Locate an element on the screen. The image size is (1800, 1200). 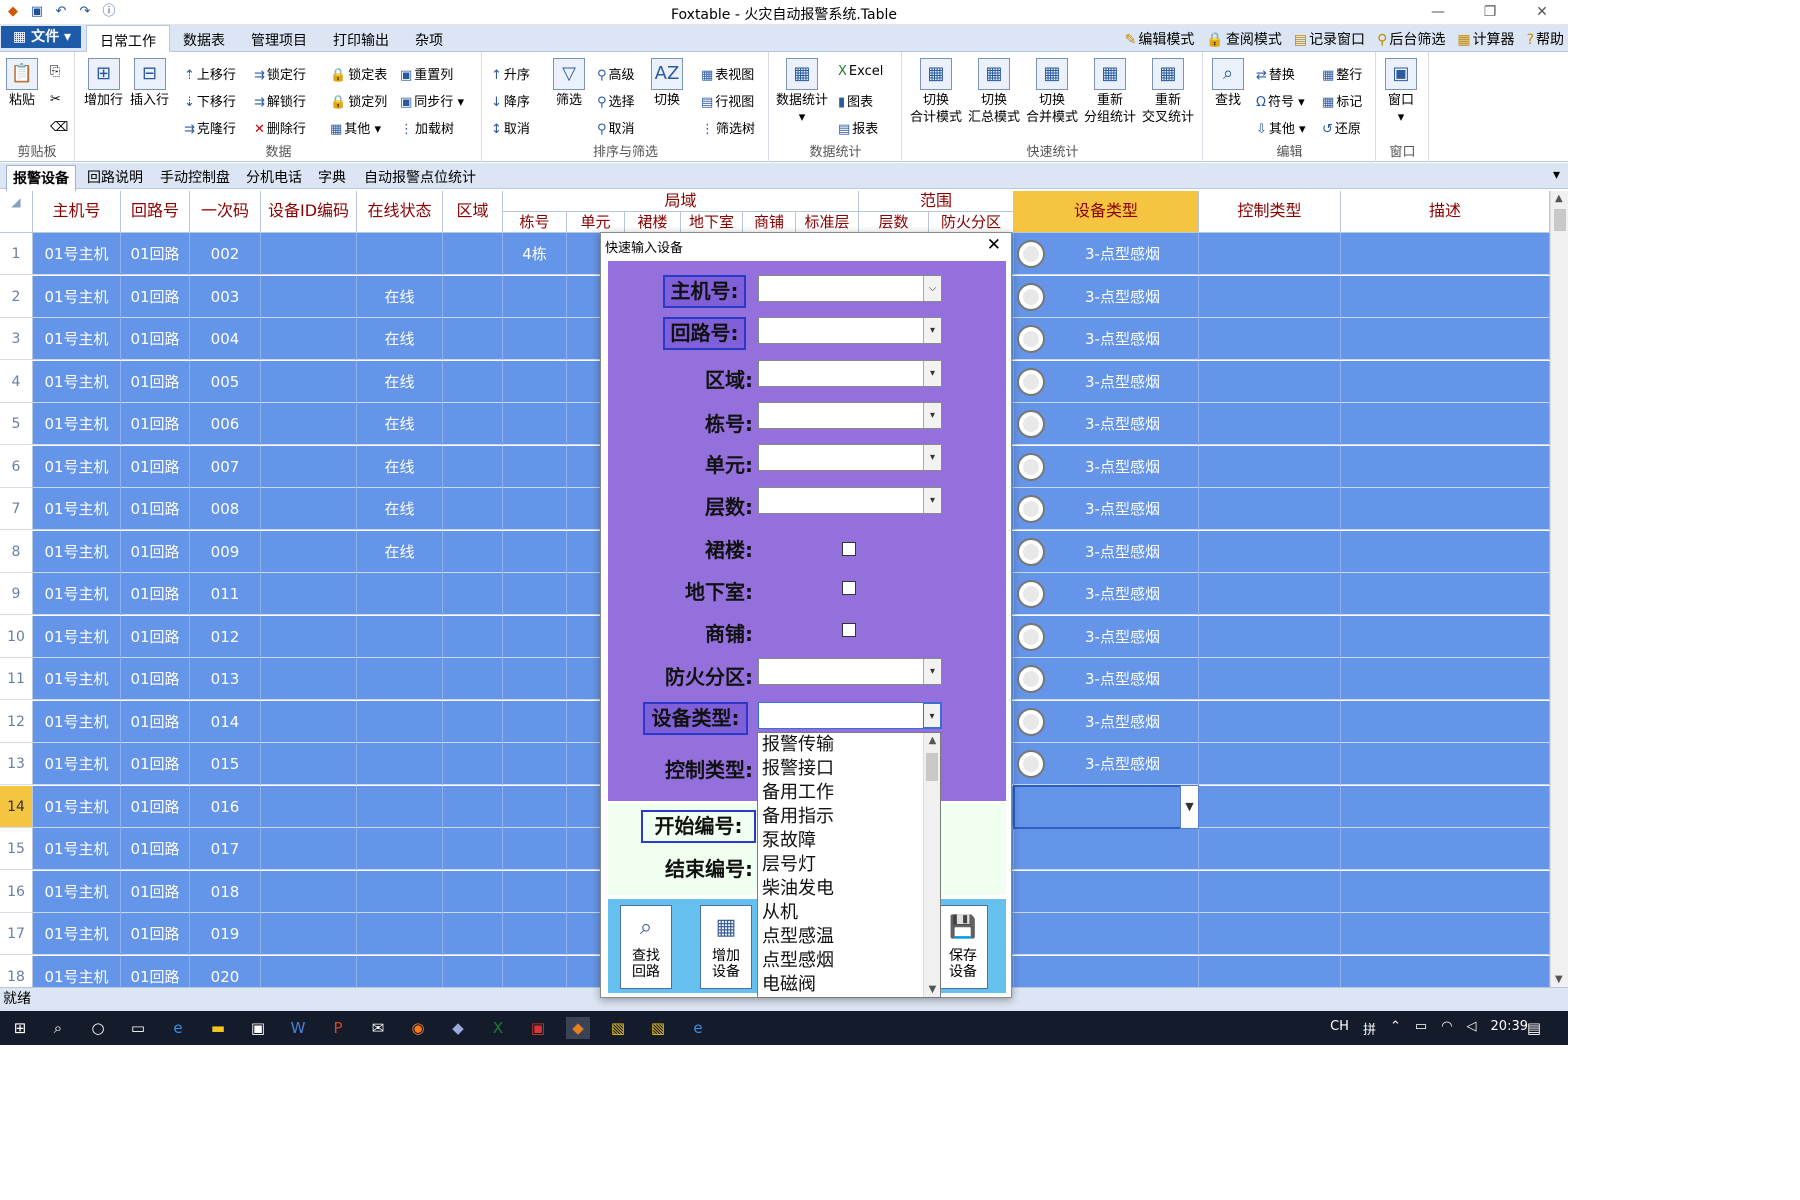
notification-icon: ▤ is located at coordinates (1534, 1028).